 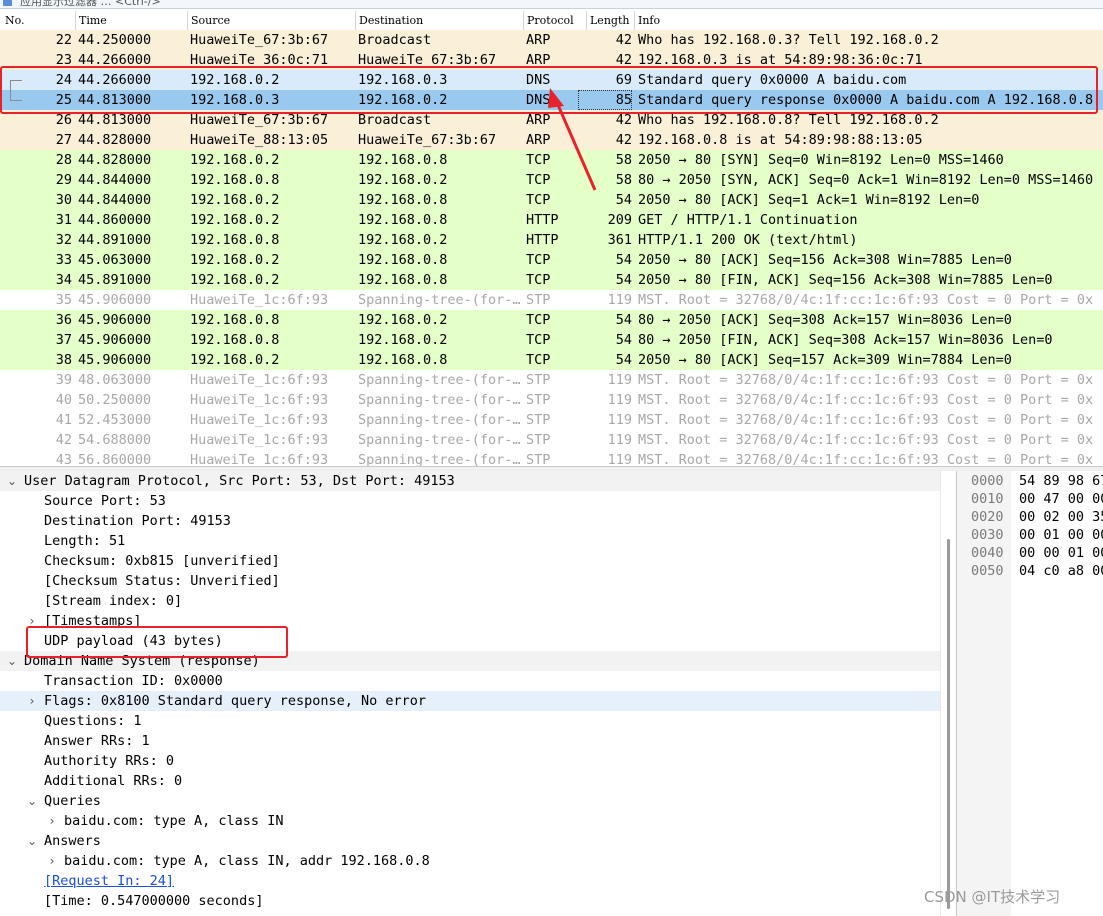 What do you see at coordinates (109, 881) in the screenshot?
I see `request-in-link: [Request In: 24]` at bounding box center [109, 881].